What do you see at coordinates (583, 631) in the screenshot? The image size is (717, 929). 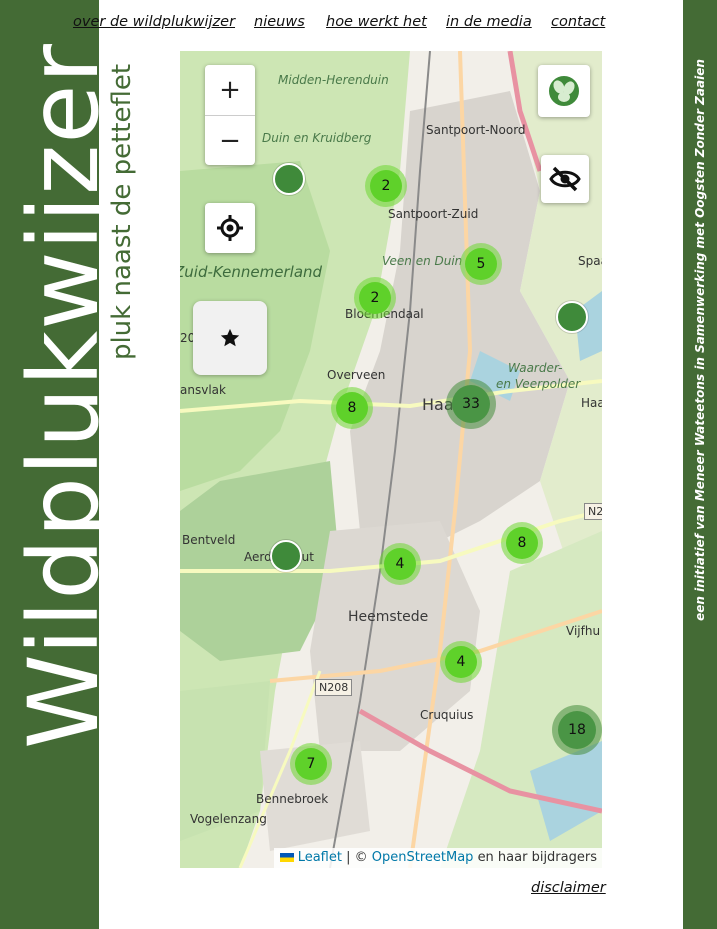 I see `map-label: Vijfhu` at bounding box center [583, 631].